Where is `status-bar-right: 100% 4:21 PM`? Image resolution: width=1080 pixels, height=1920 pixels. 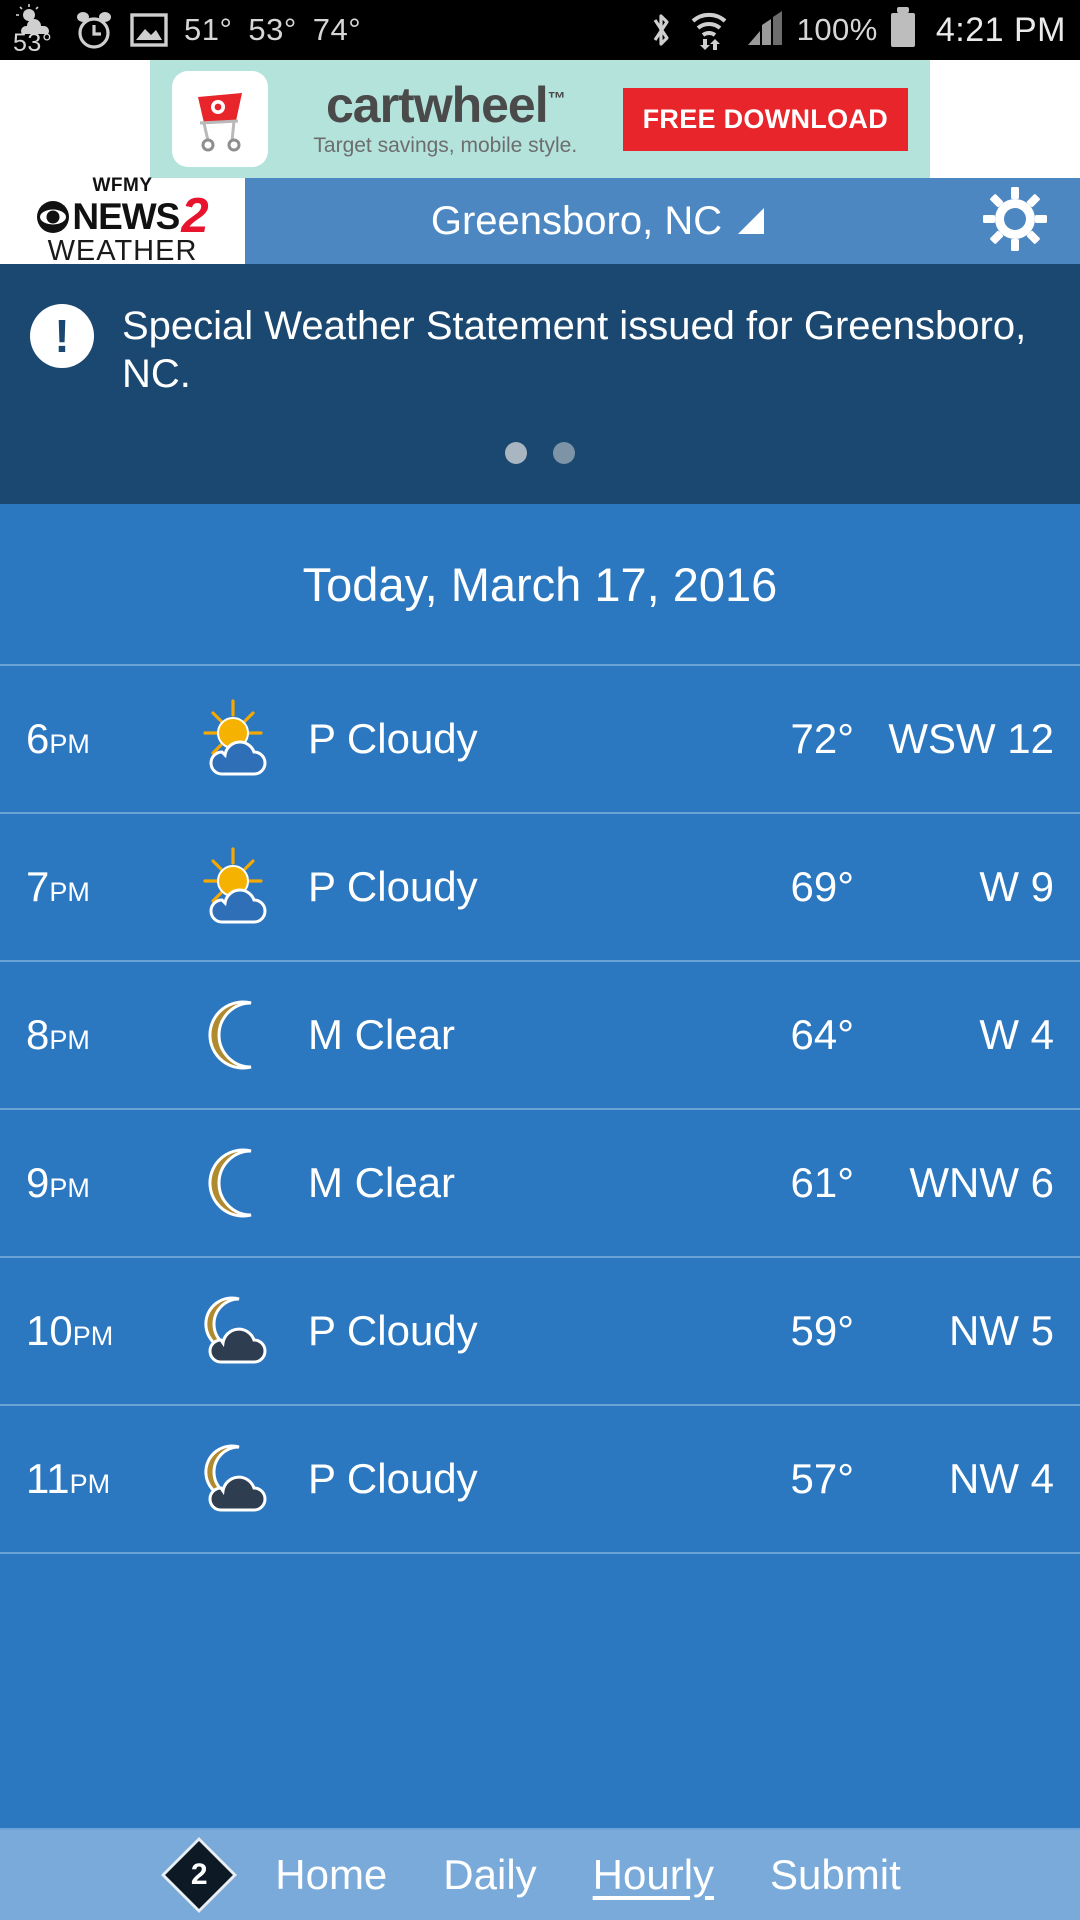
status-bar-right: 100% 4:21 PM is located at coordinates (857, 29).